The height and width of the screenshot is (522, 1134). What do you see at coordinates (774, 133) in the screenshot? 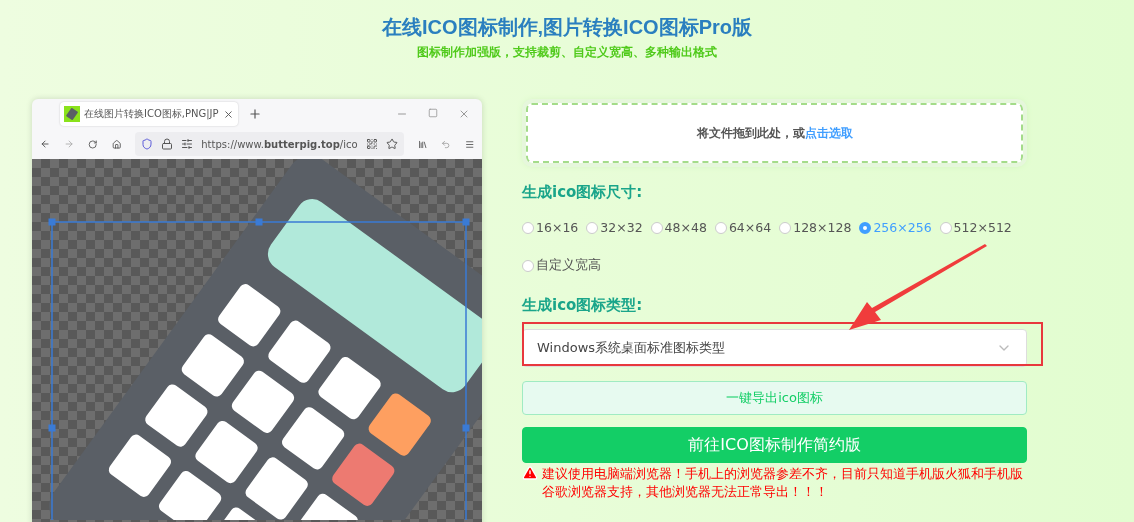
I see `upload-hint: 将文件拖到此处，或点击选取` at bounding box center [774, 133].